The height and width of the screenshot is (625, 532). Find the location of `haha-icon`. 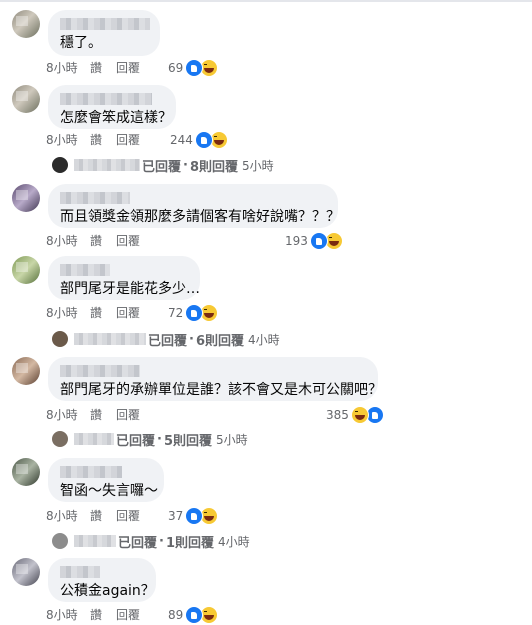

haha-icon is located at coordinates (359, 415).